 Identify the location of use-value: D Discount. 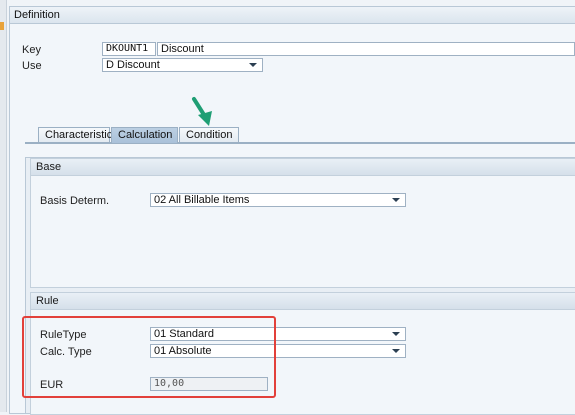
(133, 65).